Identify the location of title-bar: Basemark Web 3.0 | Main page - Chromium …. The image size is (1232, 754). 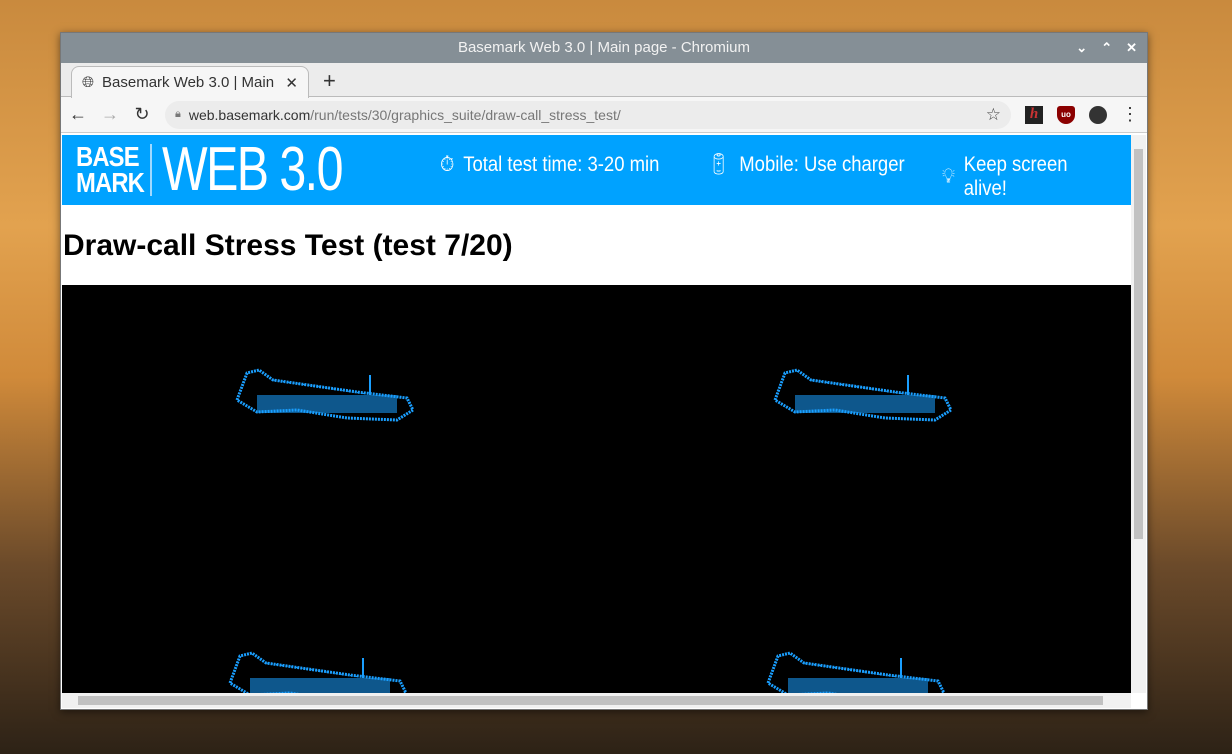
(604, 48).